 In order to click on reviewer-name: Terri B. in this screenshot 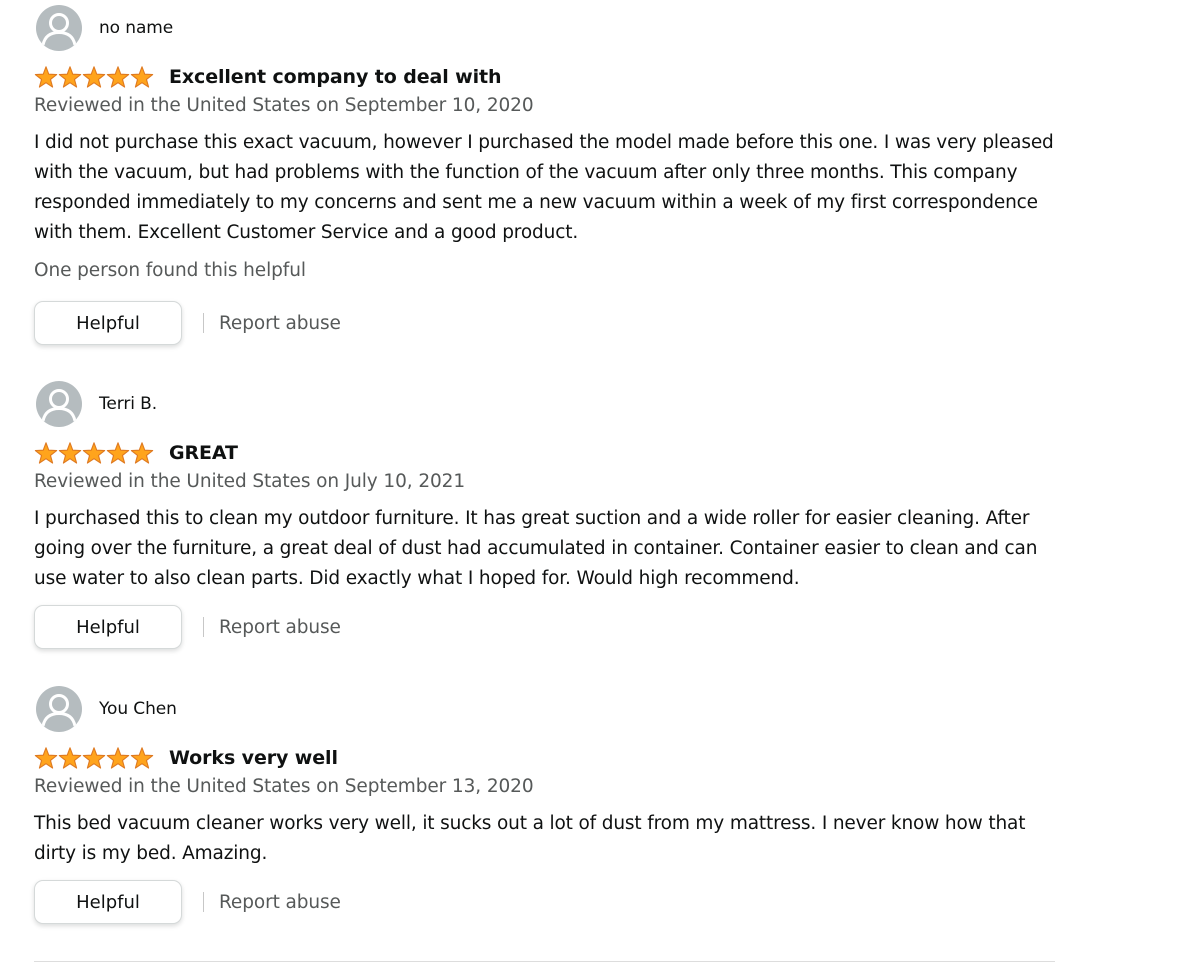, I will do `click(128, 404)`.